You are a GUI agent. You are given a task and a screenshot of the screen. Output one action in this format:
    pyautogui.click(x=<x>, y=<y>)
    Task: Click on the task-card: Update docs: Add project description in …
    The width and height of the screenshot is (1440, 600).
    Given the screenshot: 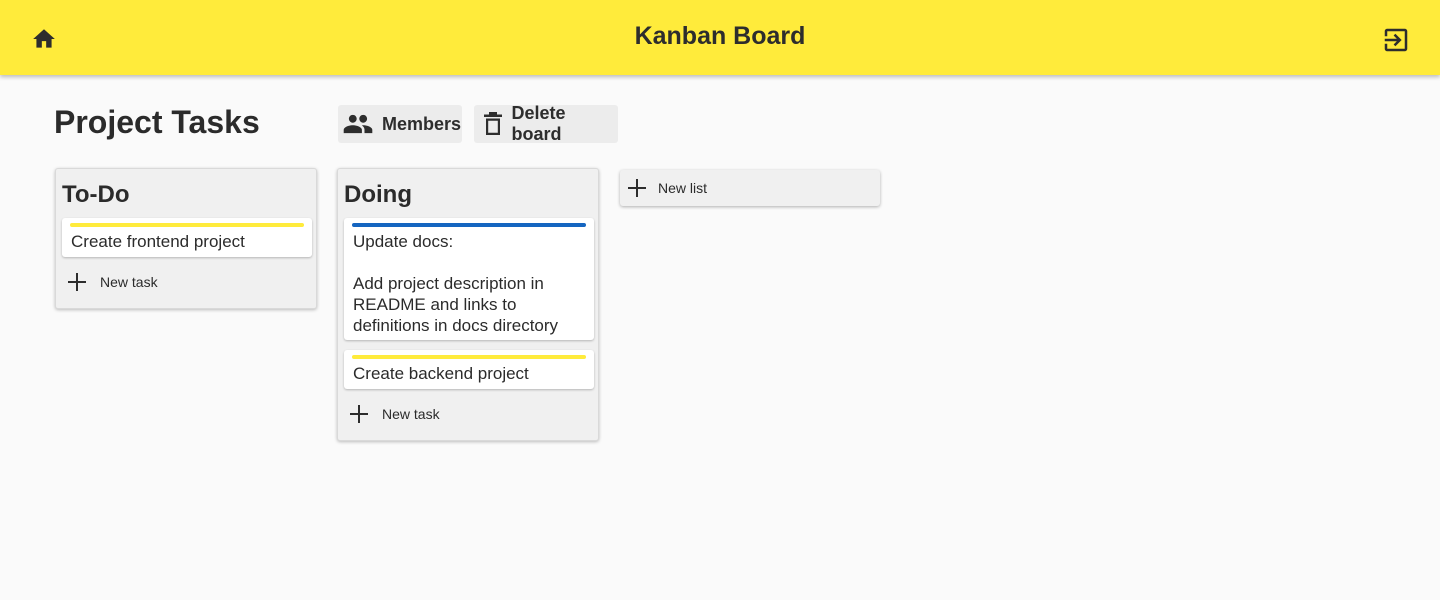 What is the action you would take?
    pyautogui.click(x=469, y=279)
    